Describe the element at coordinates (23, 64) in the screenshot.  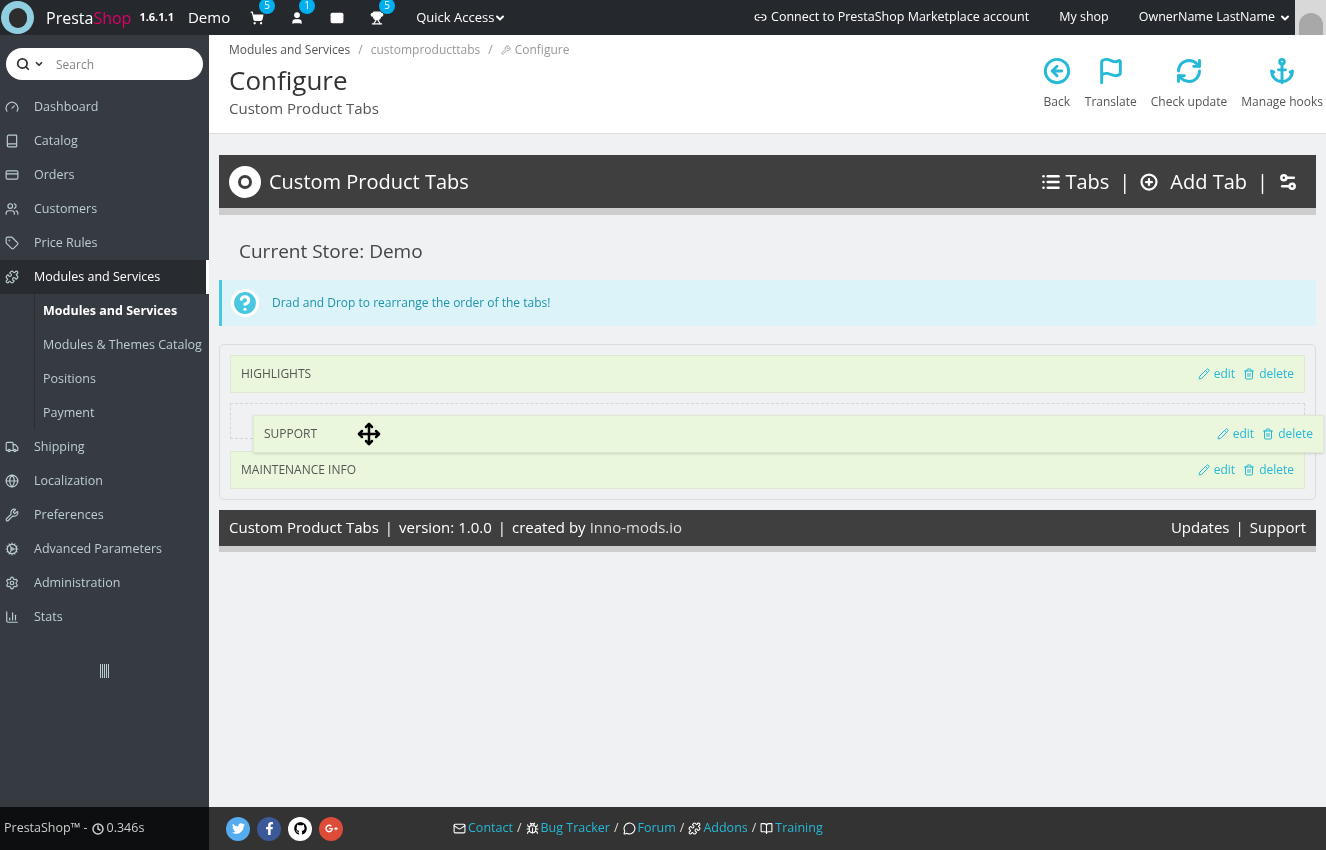
I see `search-icon` at that location.